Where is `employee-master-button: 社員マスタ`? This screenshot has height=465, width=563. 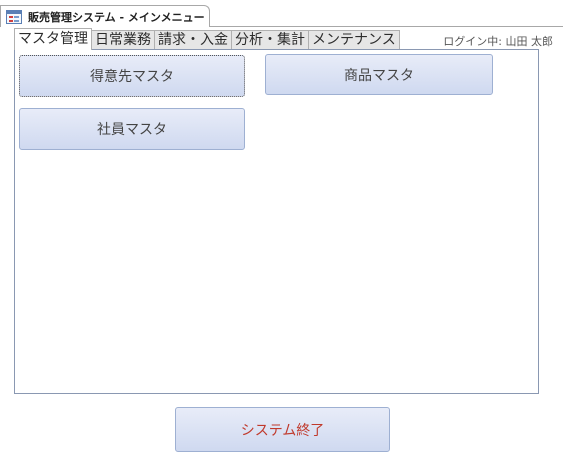 employee-master-button: 社員マスタ is located at coordinates (132, 129).